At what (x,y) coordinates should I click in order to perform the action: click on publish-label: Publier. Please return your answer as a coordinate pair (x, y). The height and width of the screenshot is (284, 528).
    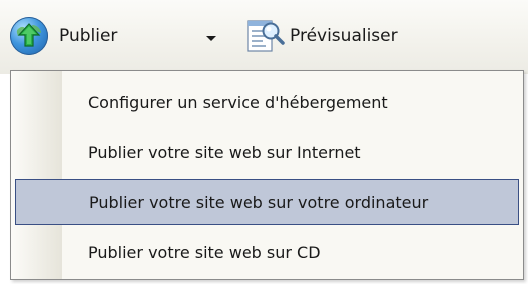
    Looking at the image, I should click on (88, 36).